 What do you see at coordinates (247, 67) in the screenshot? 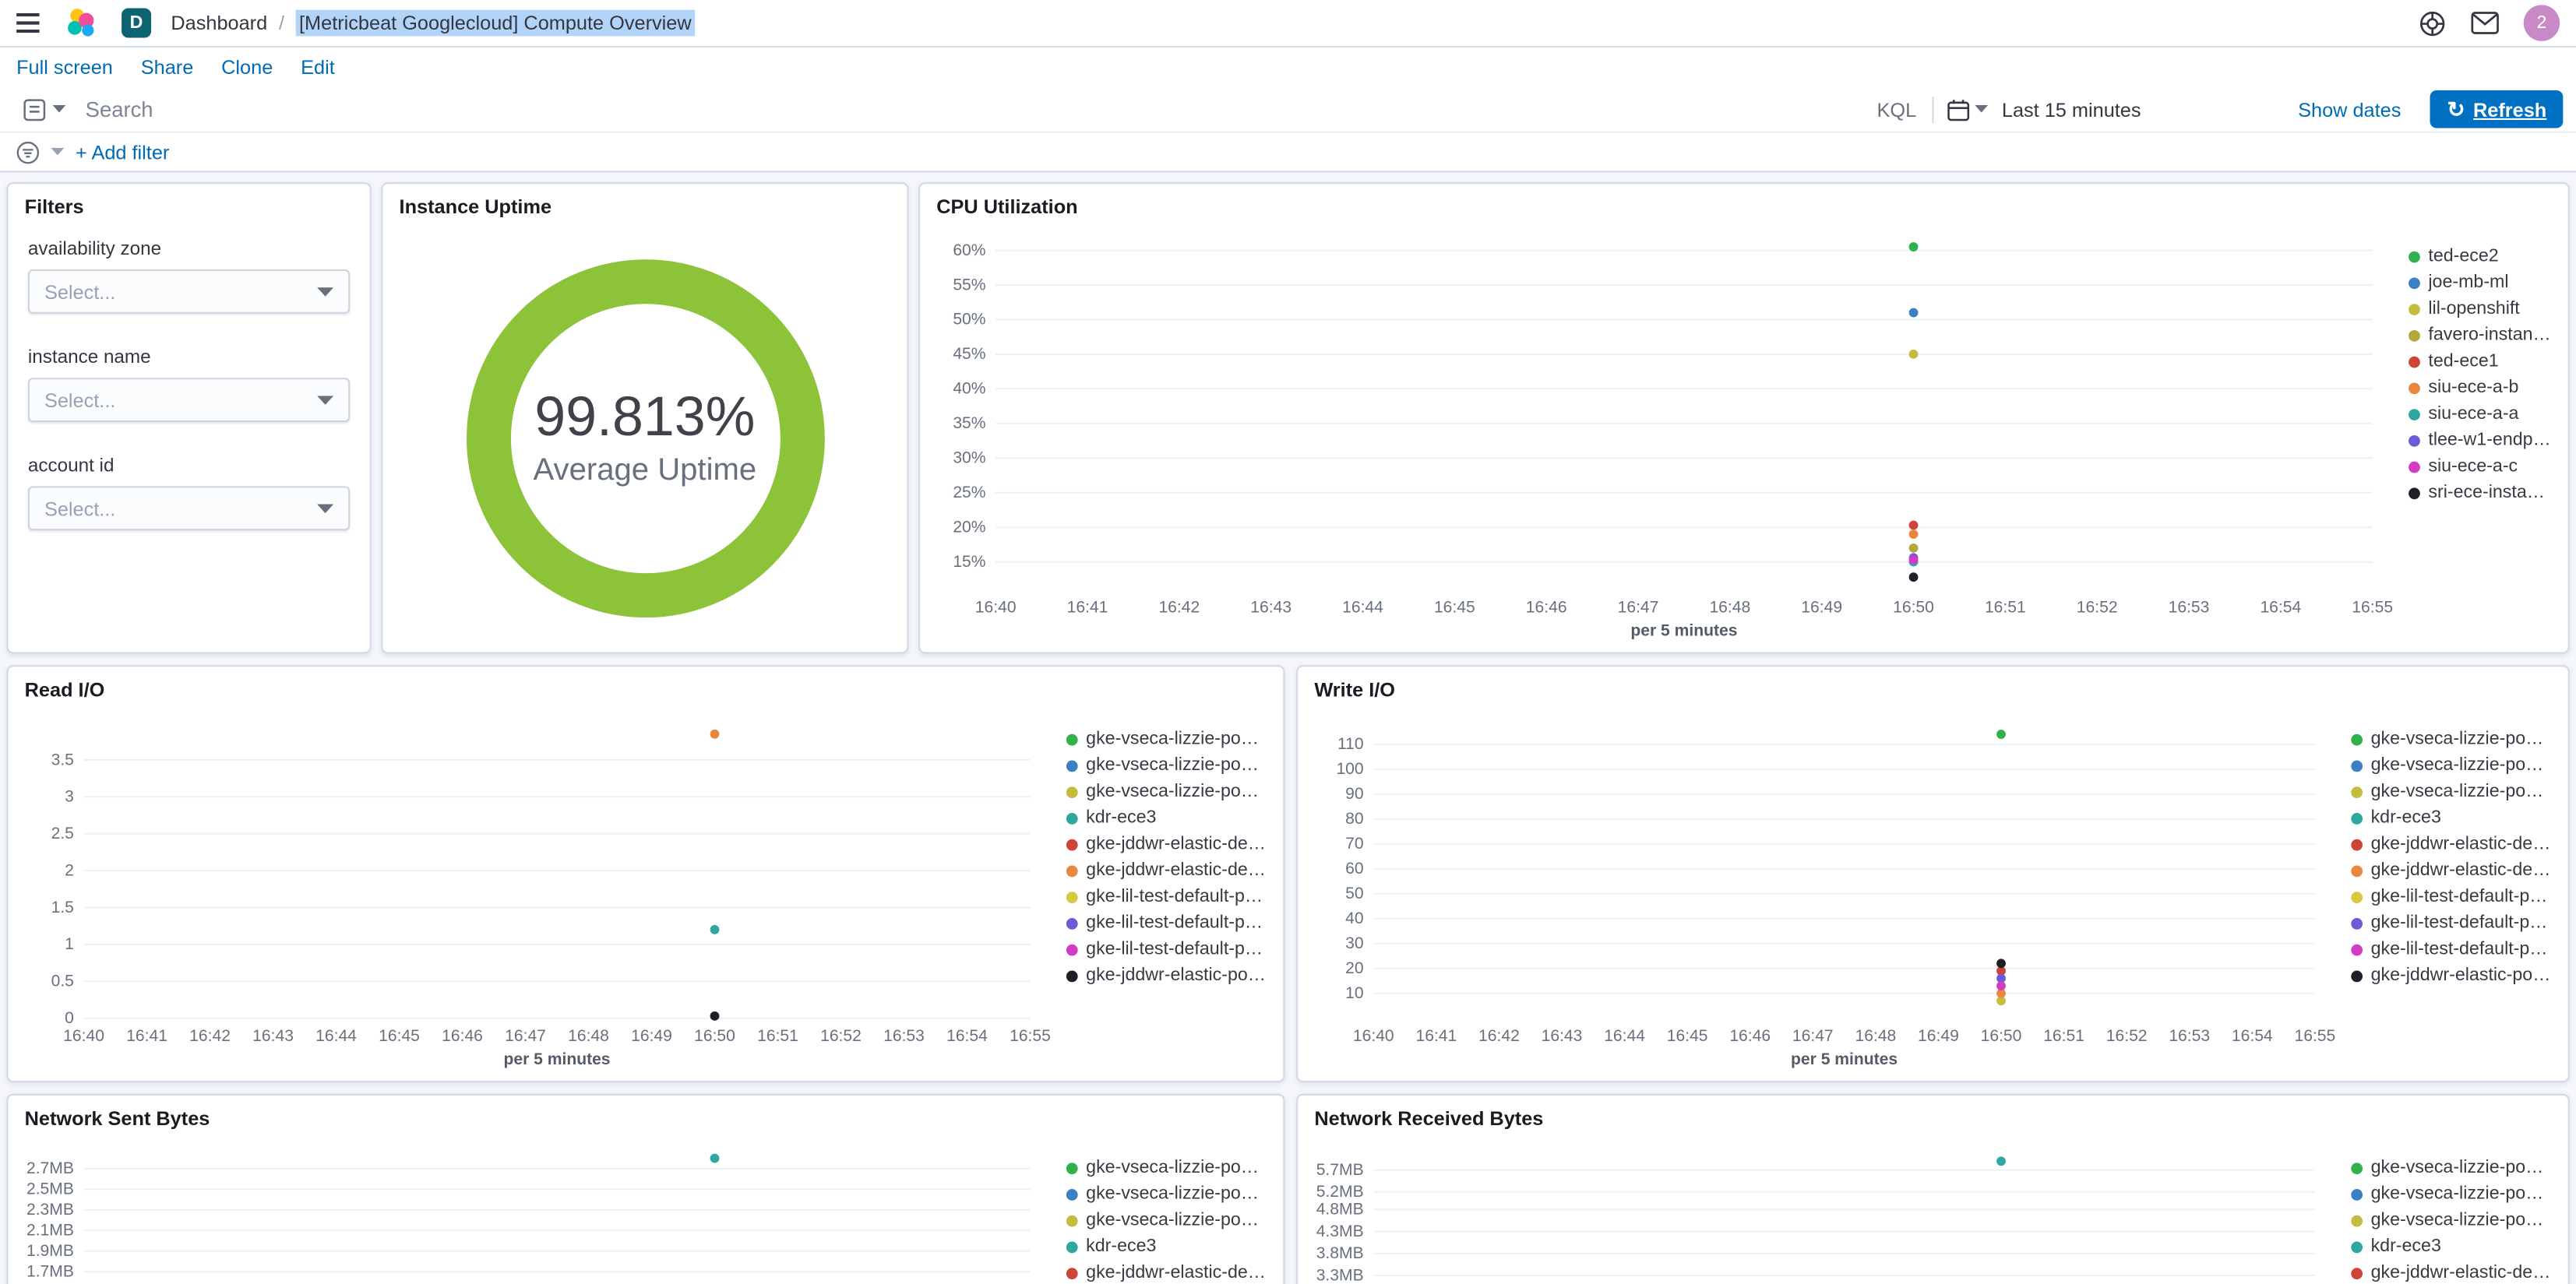
I see `clone-link: Clone` at bounding box center [247, 67].